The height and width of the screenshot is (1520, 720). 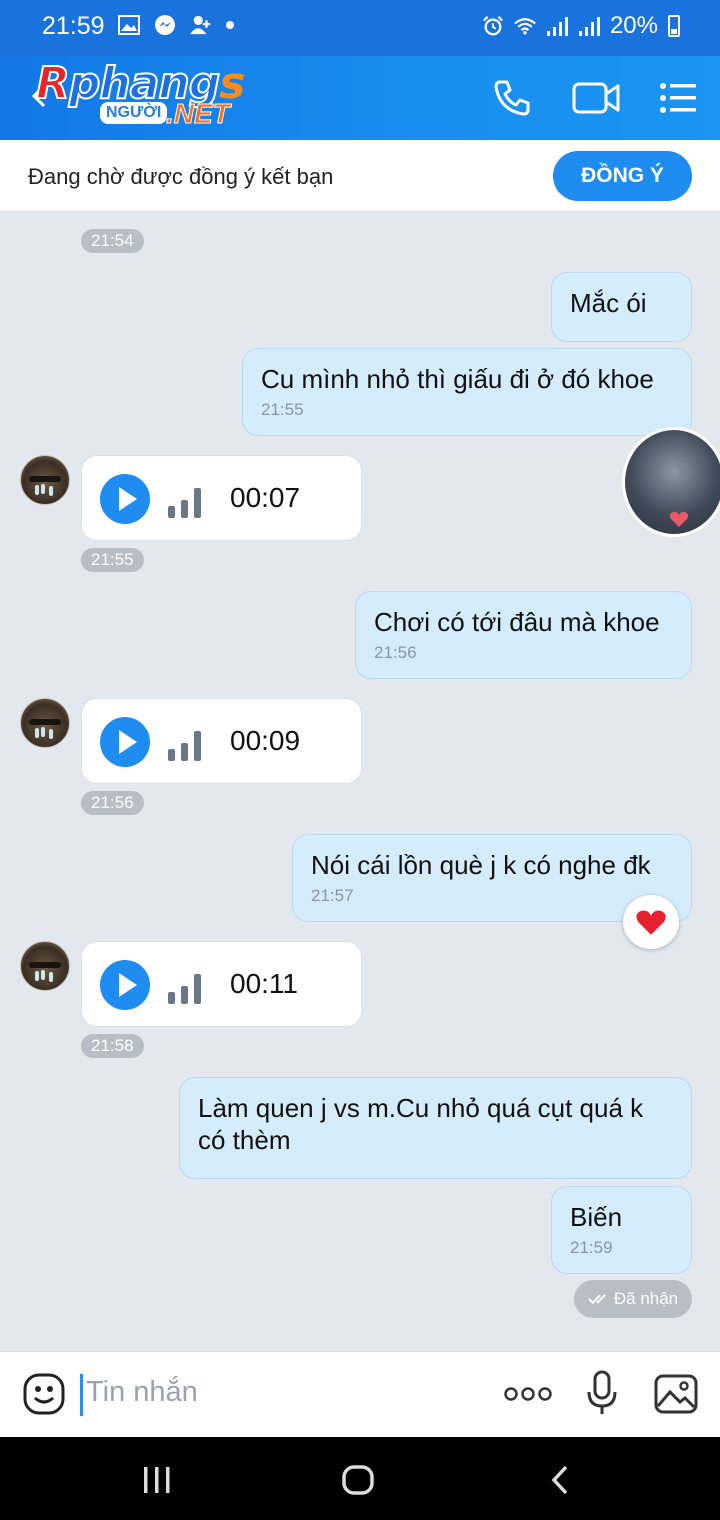 What do you see at coordinates (525, 26) in the screenshot?
I see `wifi-icon` at bounding box center [525, 26].